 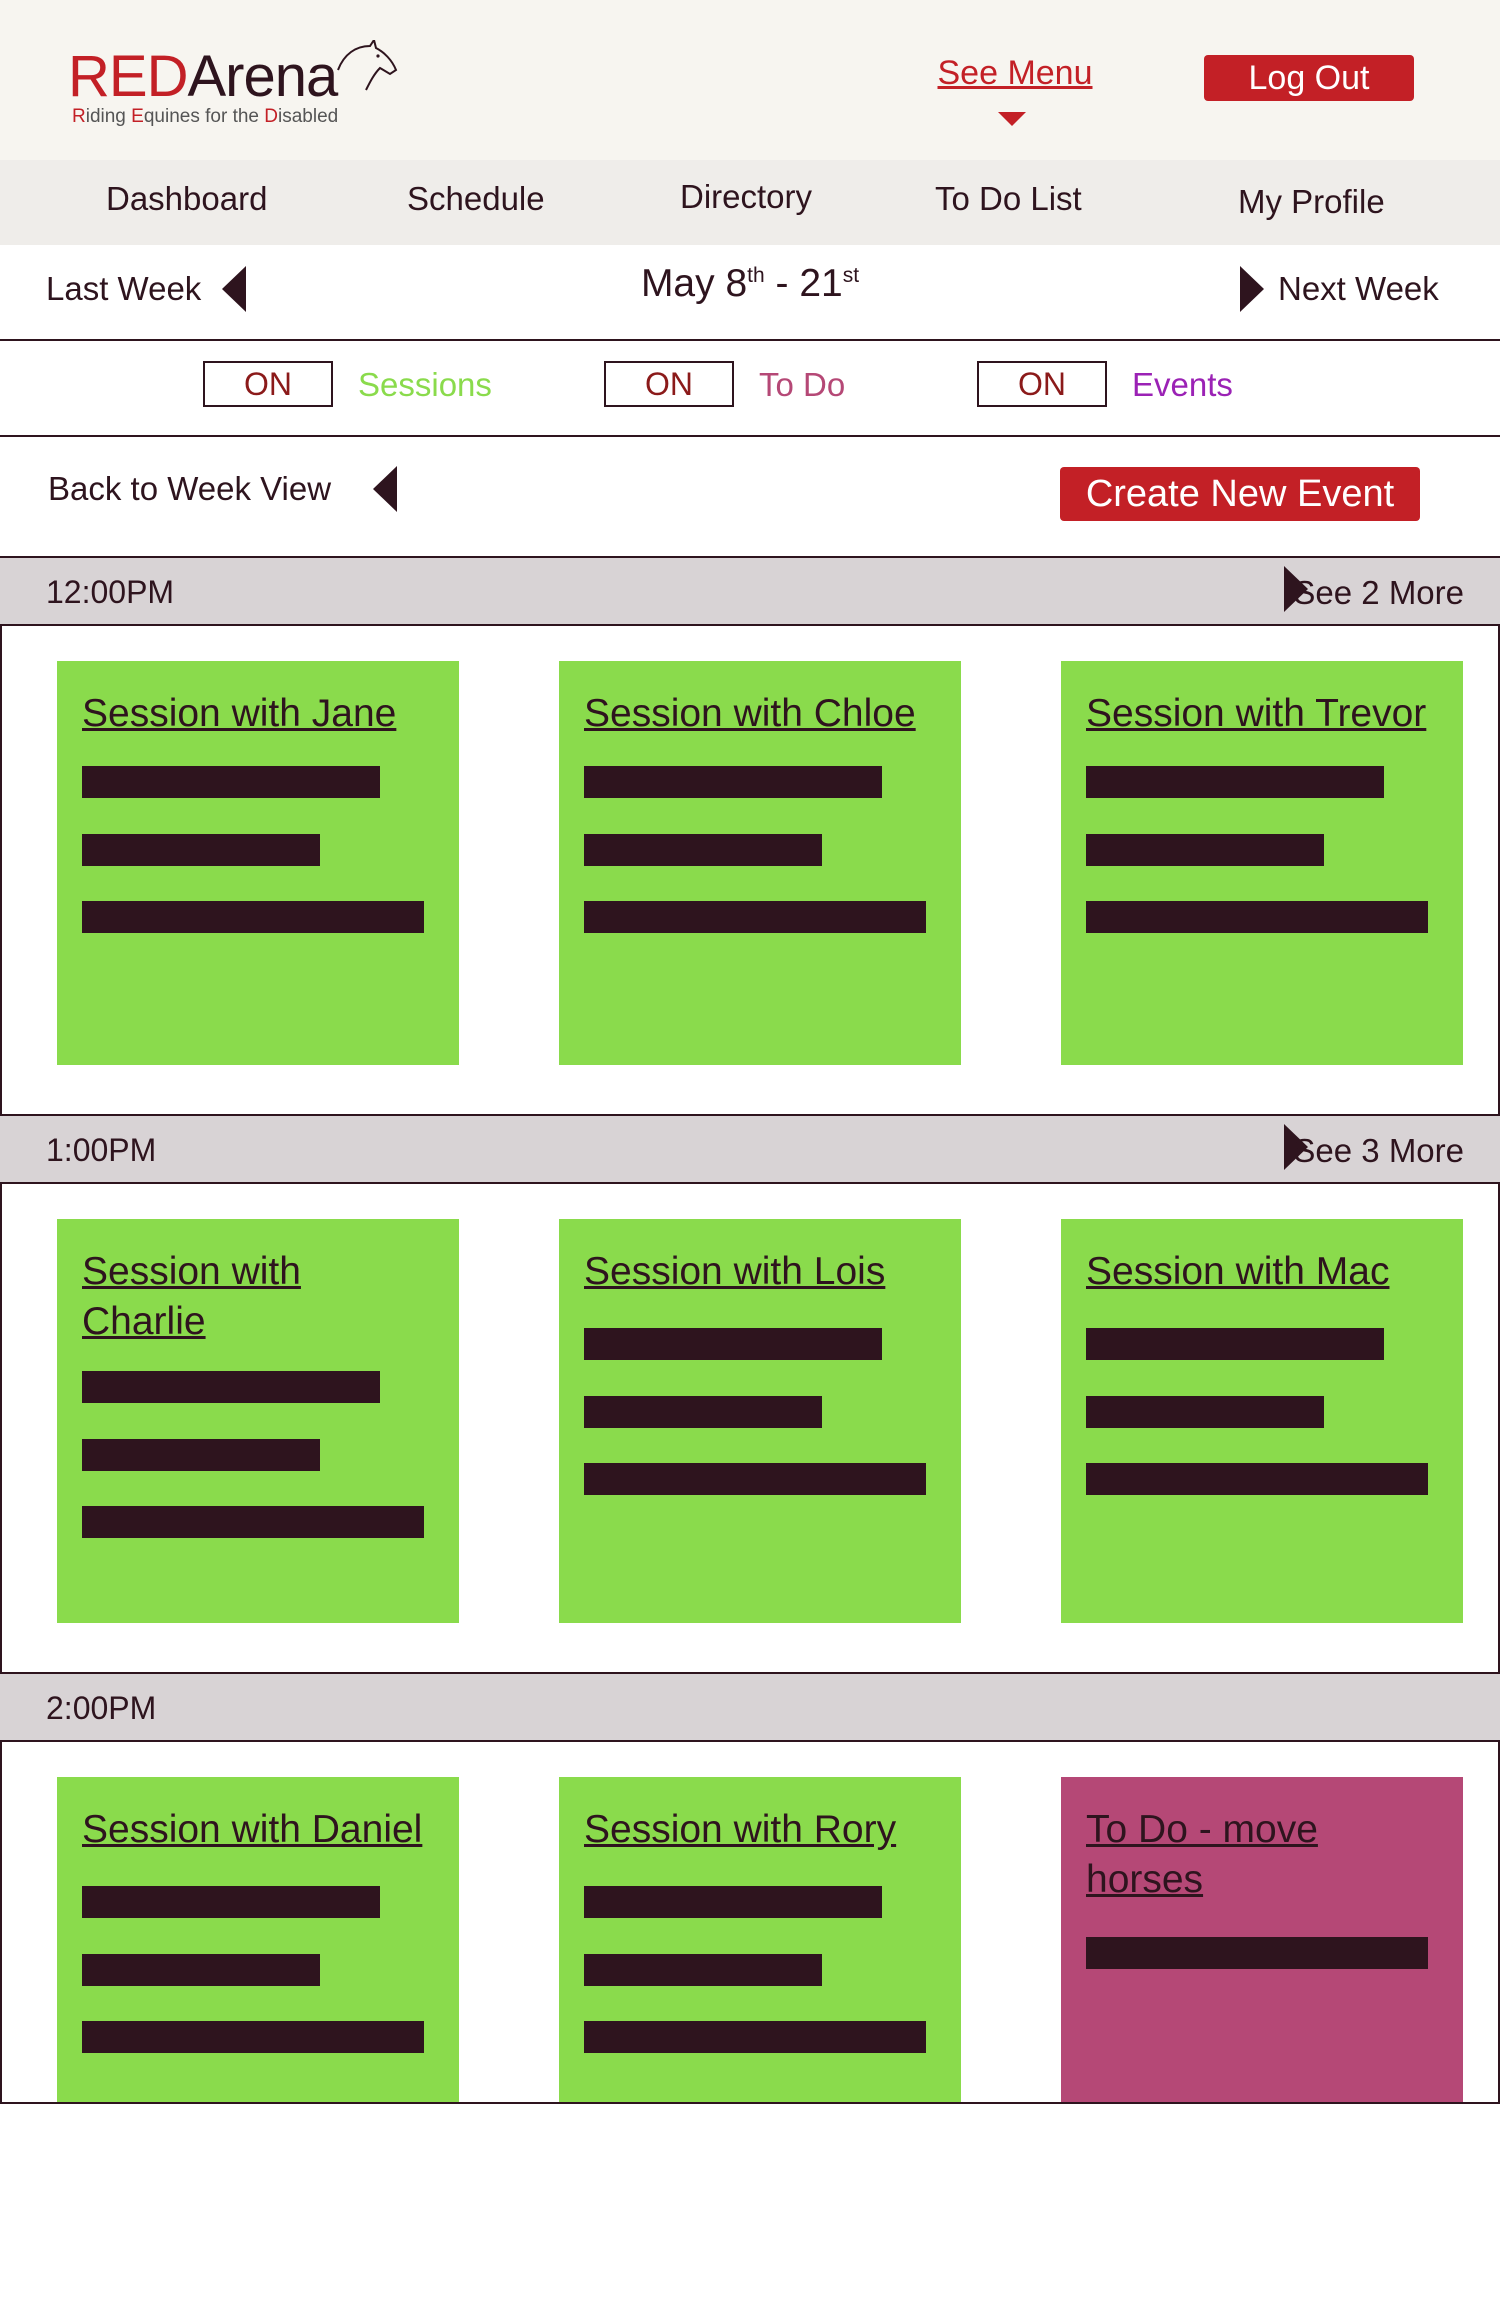 What do you see at coordinates (212, 1297) in the screenshot?
I see `card-title: Session with Charlie` at bounding box center [212, 1297].